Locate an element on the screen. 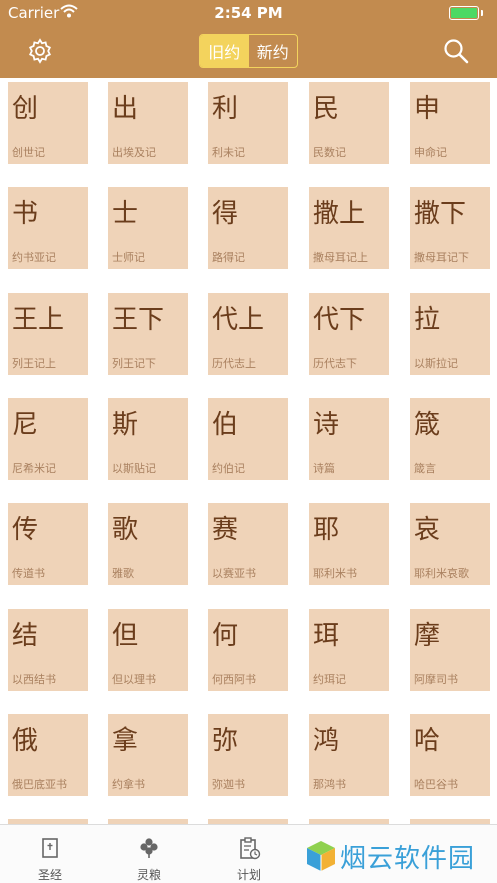 The image size is (497, 883). book-tile: 箴箴言 is located at coordinates (450, 438).